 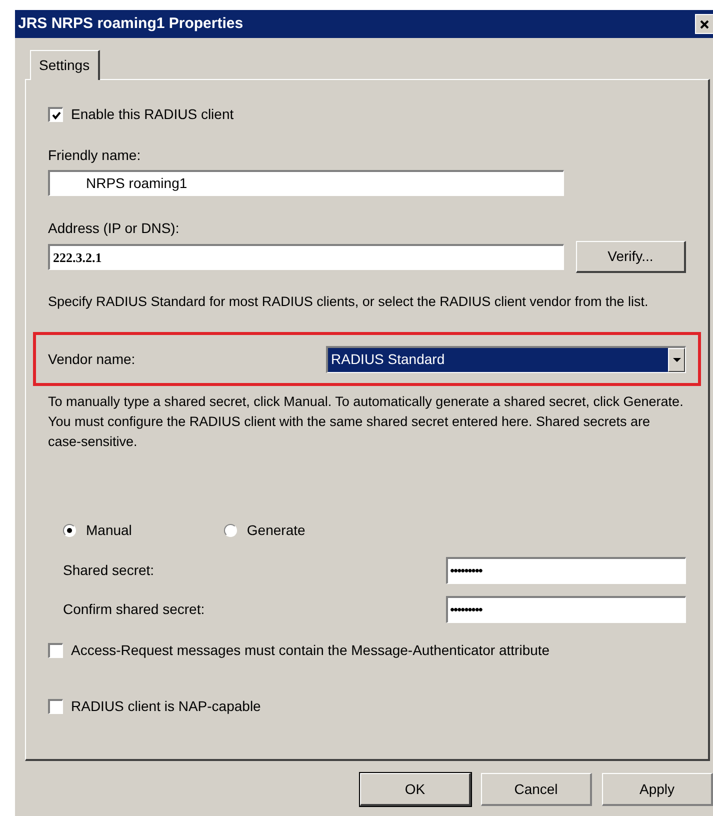 I want to click on close-icon, so click(x=704, y=24).